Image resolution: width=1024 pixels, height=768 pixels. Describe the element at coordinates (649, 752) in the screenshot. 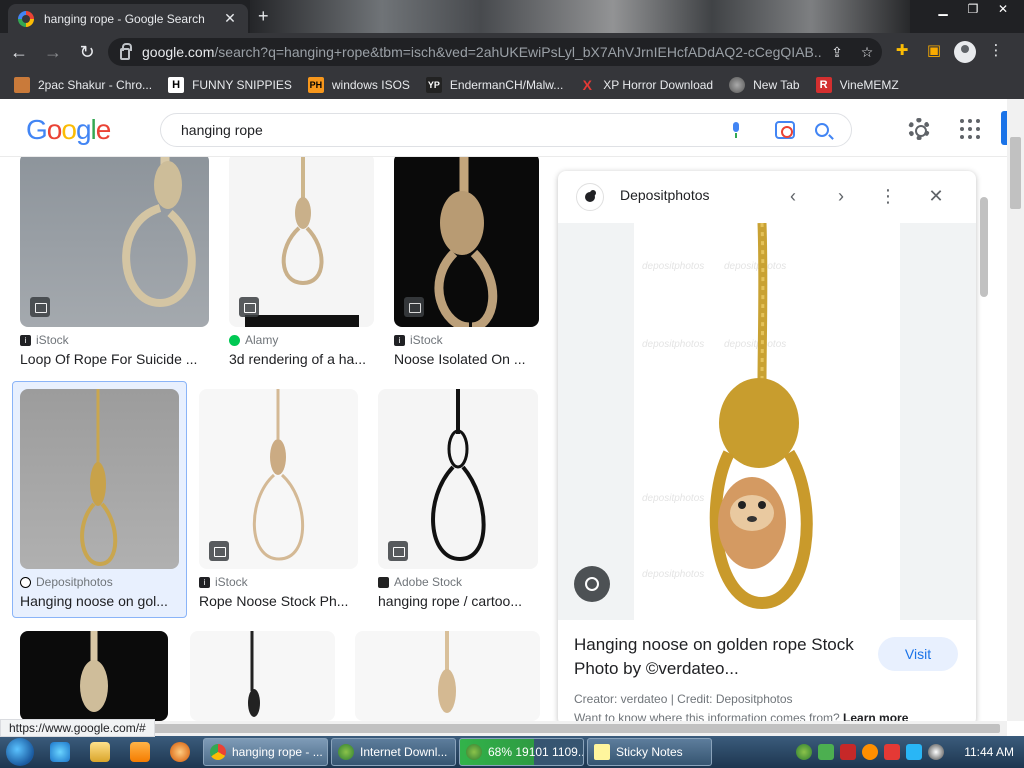

I see `taskbar-sticky-notes: Sticky Notes` at that location.